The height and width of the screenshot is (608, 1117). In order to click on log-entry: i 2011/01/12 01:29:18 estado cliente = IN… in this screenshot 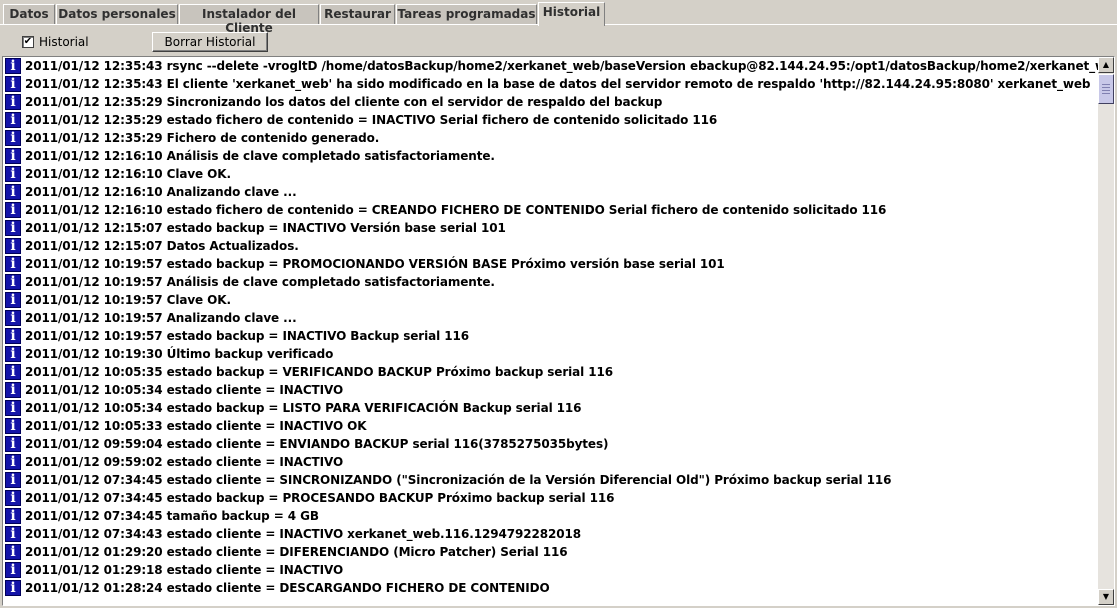, I will do `click(550, 570)`.